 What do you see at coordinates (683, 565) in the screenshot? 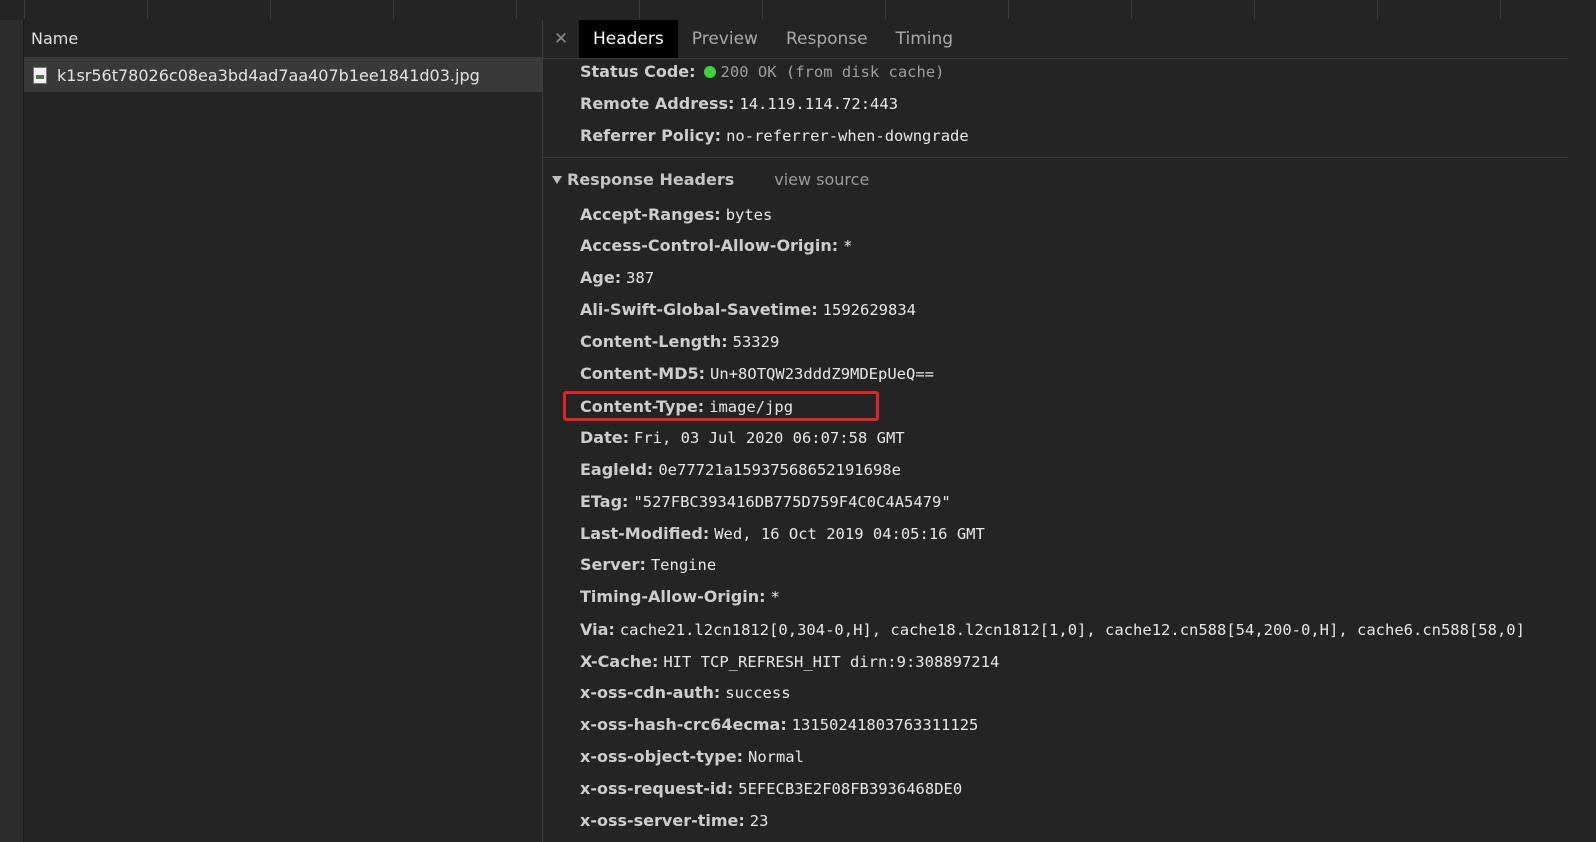
I see `header-value: Tengine` at bounding box center [683, 565].